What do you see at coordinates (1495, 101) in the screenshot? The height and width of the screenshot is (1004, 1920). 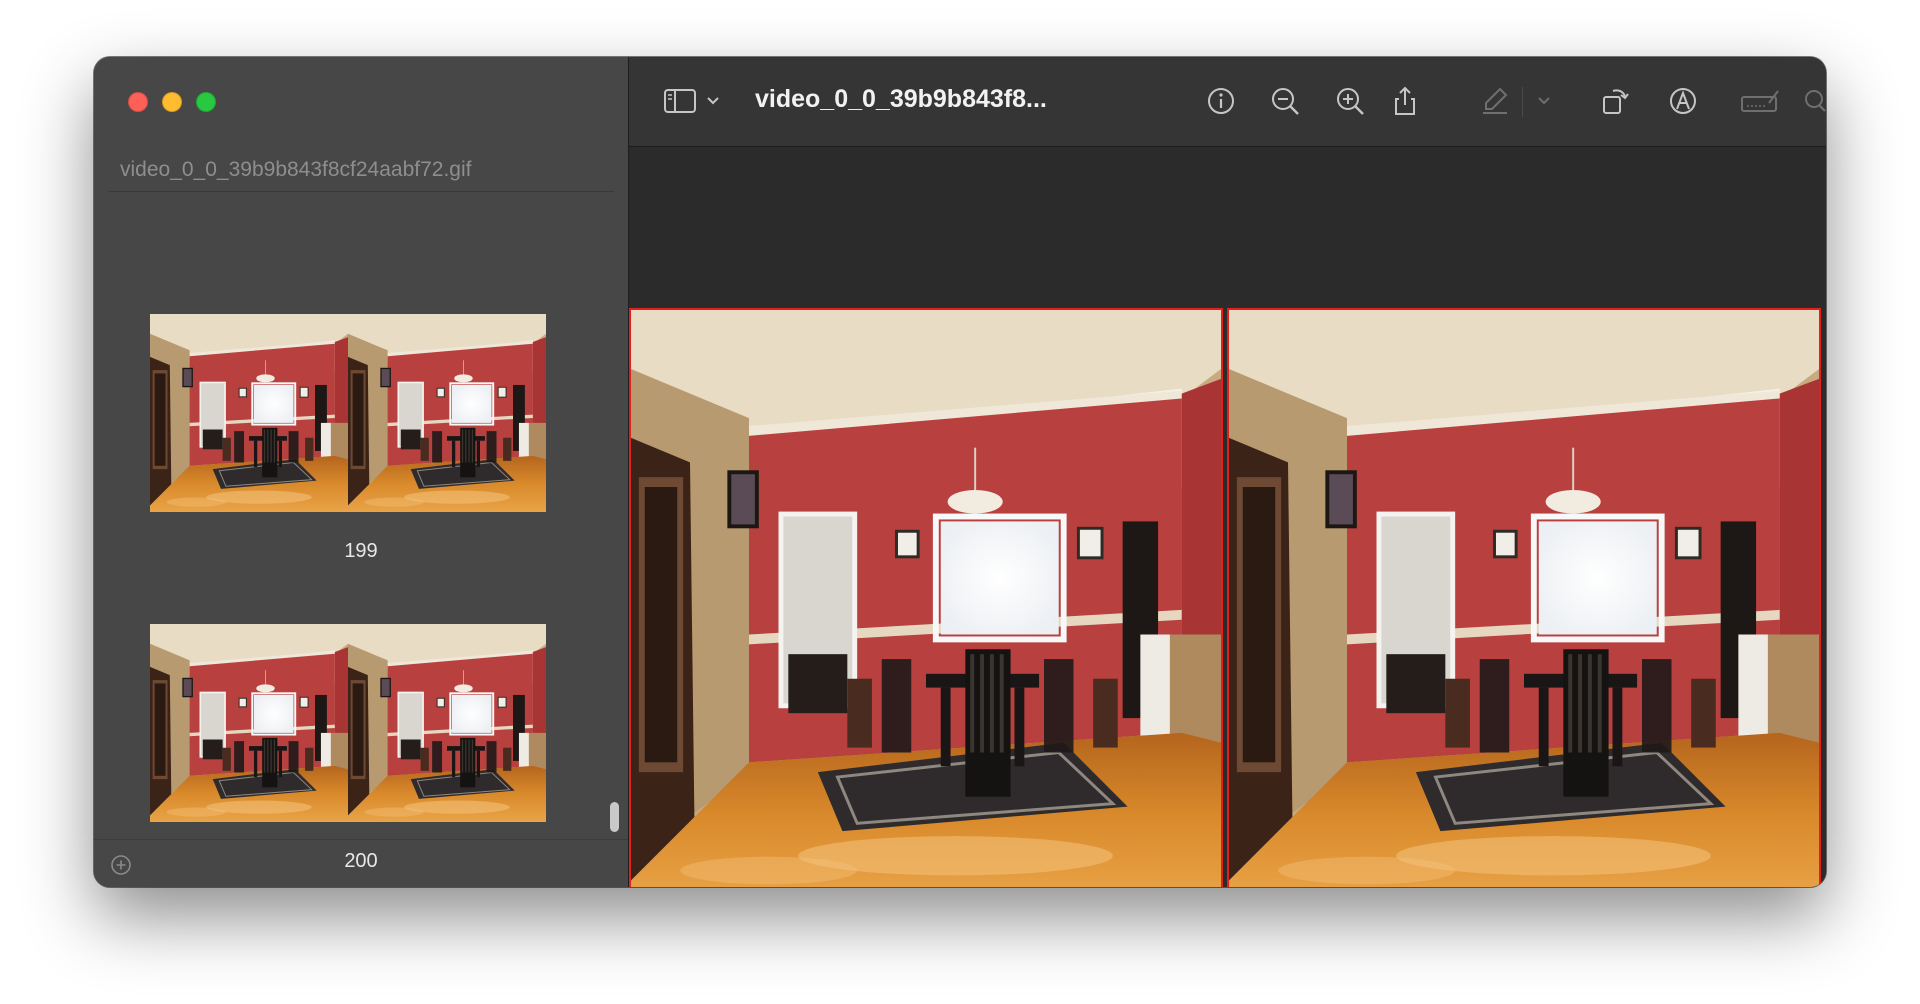 I see `highlight-pen-icon` at bounding box center [1495, 101].